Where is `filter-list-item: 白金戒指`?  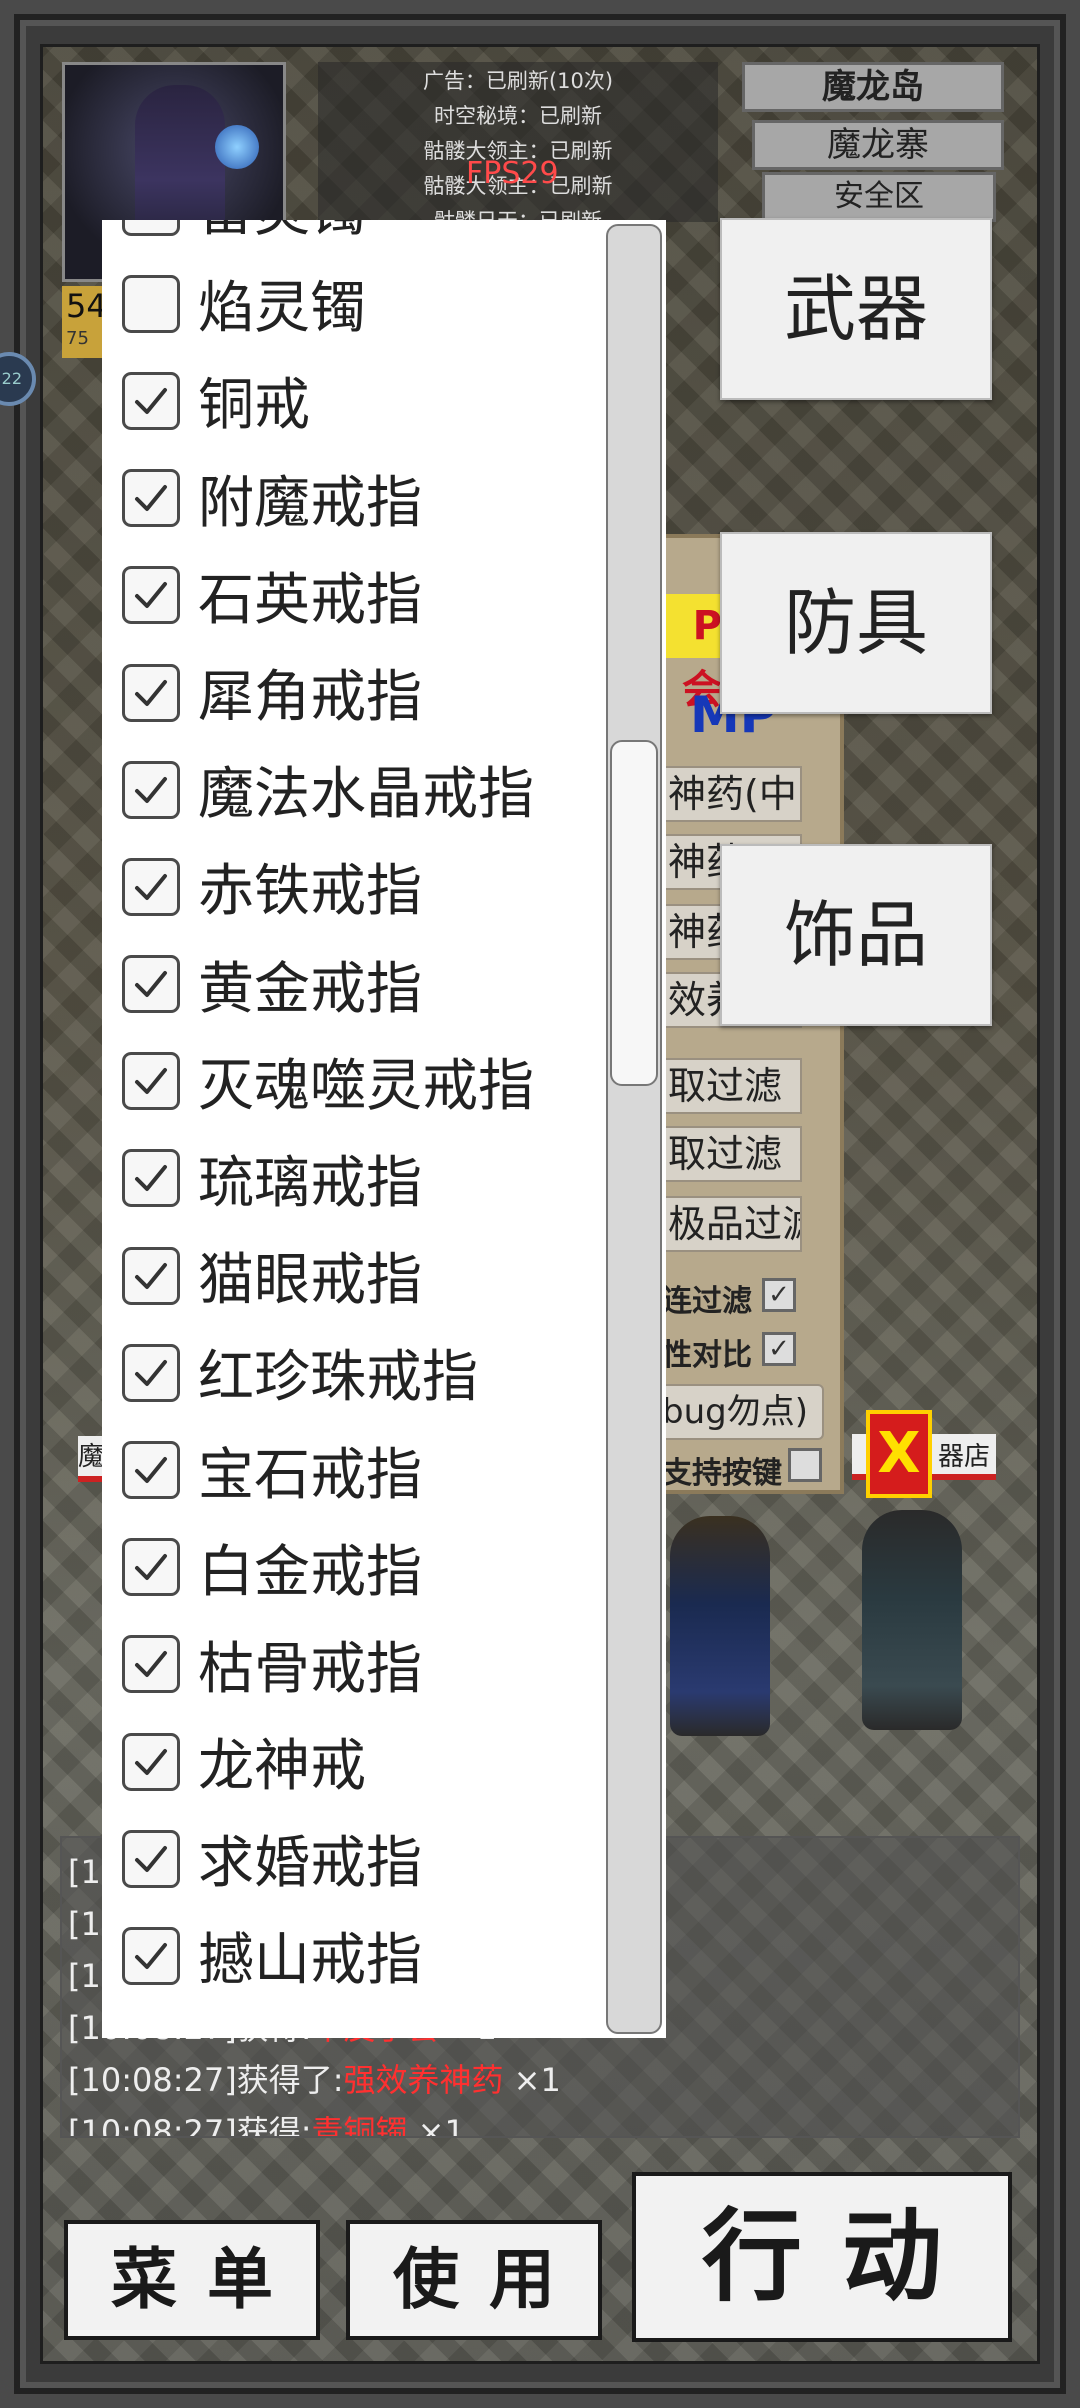 filter-list-item: 白金戒指 is located at coordinates (352, 1567).